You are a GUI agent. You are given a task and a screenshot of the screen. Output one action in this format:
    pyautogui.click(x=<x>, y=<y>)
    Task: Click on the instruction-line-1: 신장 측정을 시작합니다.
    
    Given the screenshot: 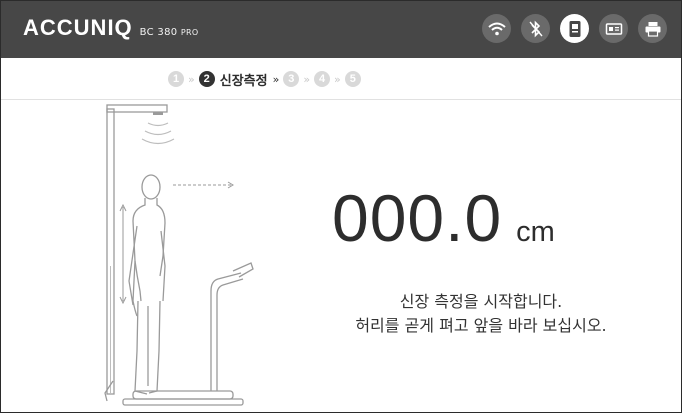 What is the action you would take?
    pyautogui.click(x=481, y=301)
    